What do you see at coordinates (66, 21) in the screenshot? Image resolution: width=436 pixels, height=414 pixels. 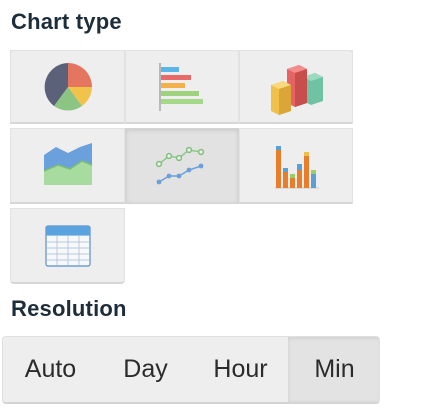 I see `chart-type-heading: Chart type` at bounding box center [66, 21].